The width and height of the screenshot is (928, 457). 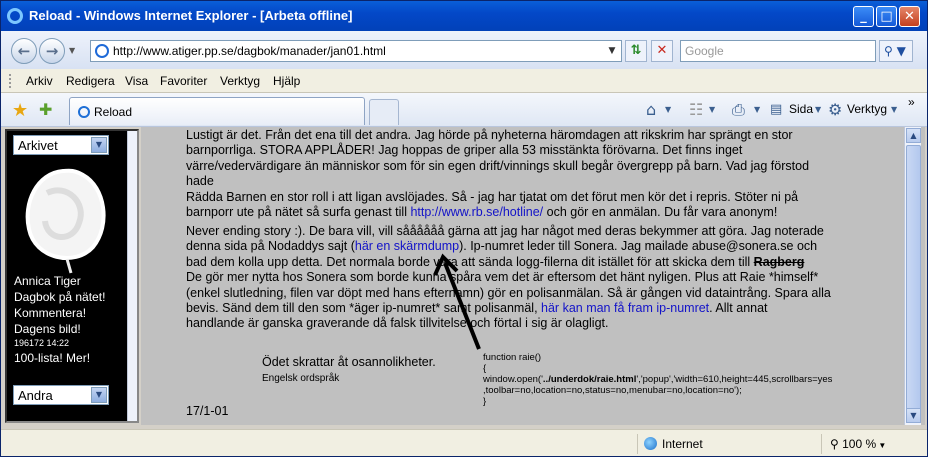 I want to click on home-dropdown-icon: ▼, so click(x=668, y=109).